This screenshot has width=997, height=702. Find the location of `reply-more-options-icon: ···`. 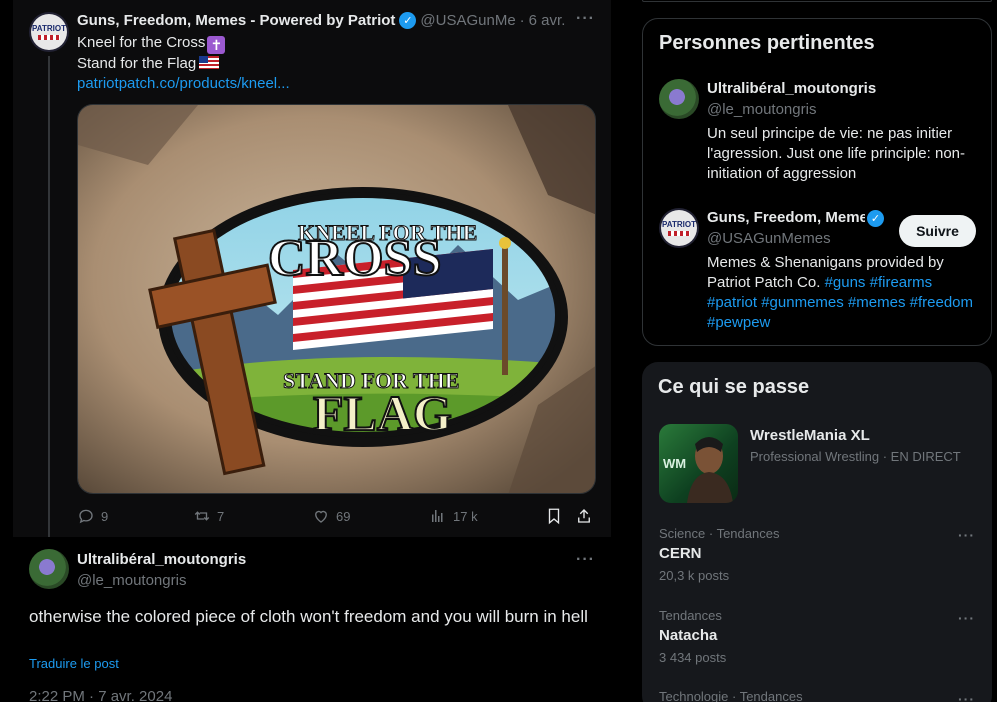

reply-more-options-icon: ··· is located at coordinates (585, 560).